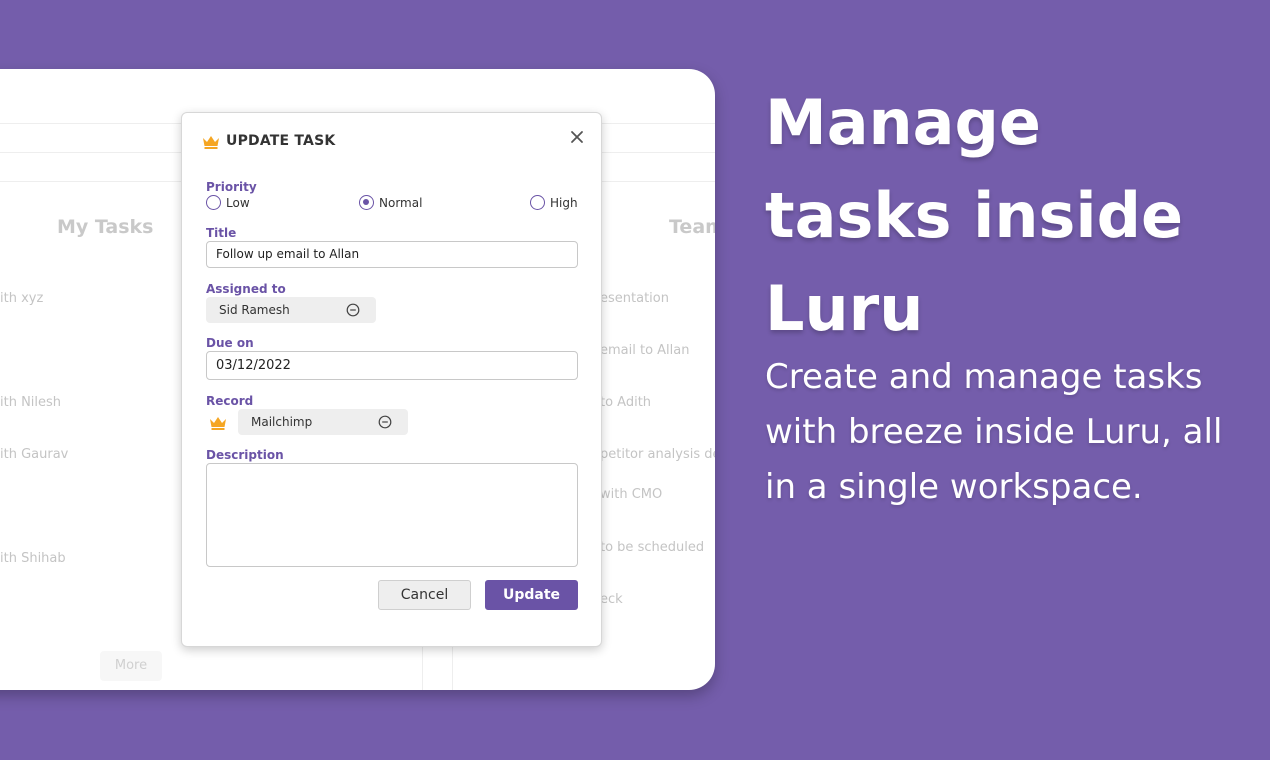 Image resolution: width=1270 pixels, height=760 pixels. Describe the element at coordinates (974, 215) in the screenshot. I see `hero-heading: Manage tasks inside Luru` at that location.